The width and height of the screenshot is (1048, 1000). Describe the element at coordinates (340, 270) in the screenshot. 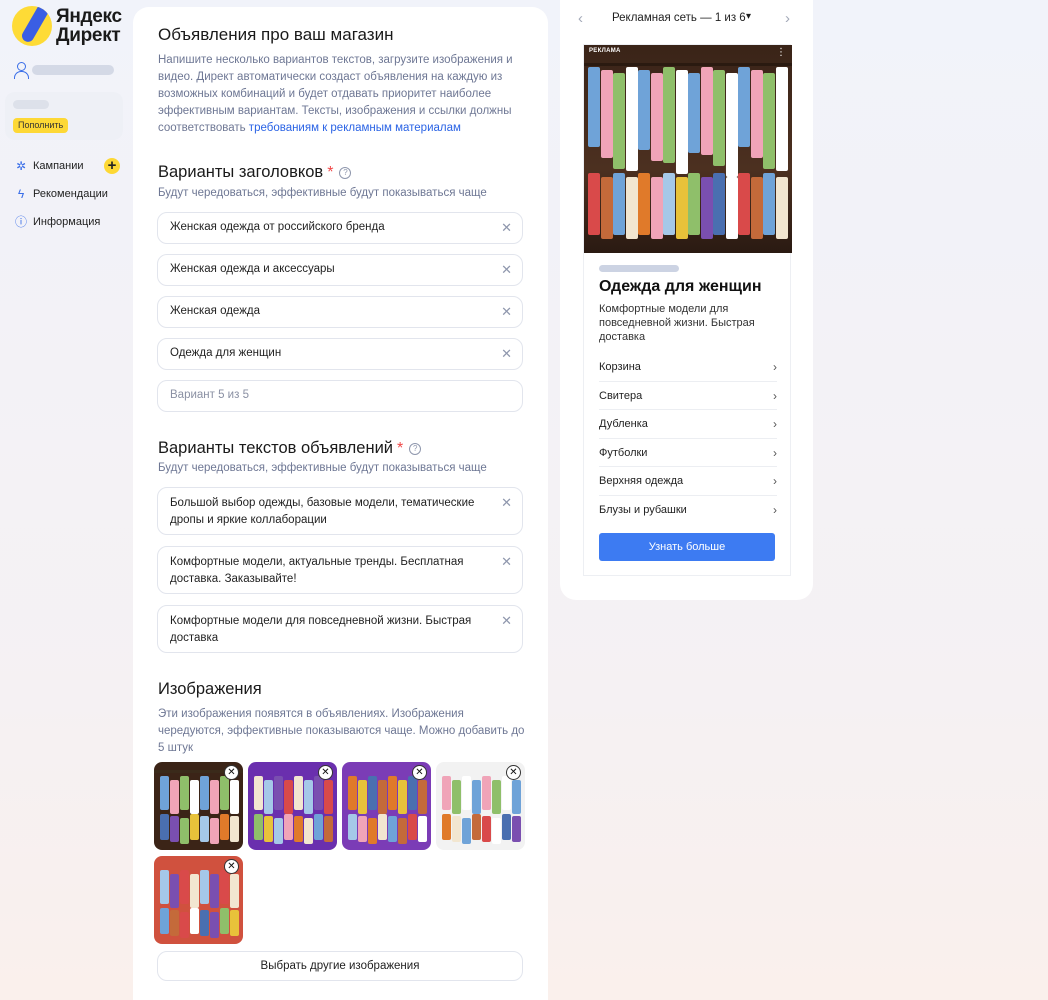

I see `headline-input-2: Женская одежда и аксессуары ✕` at that location.